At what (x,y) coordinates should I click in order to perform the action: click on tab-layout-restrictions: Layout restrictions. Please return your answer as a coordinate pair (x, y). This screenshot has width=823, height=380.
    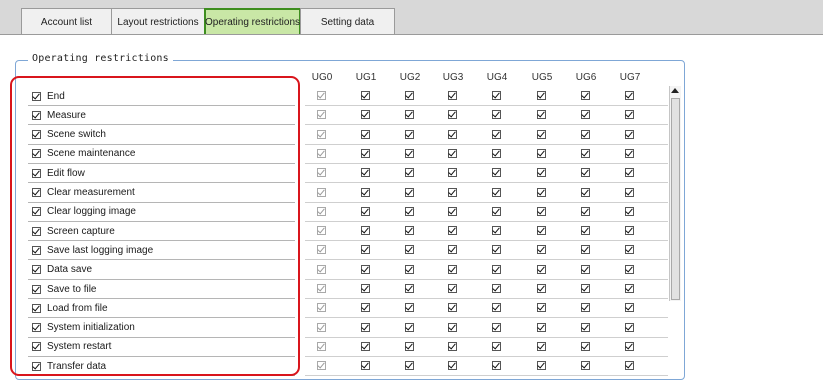
    Looking at the image, I should click on (158, 21).